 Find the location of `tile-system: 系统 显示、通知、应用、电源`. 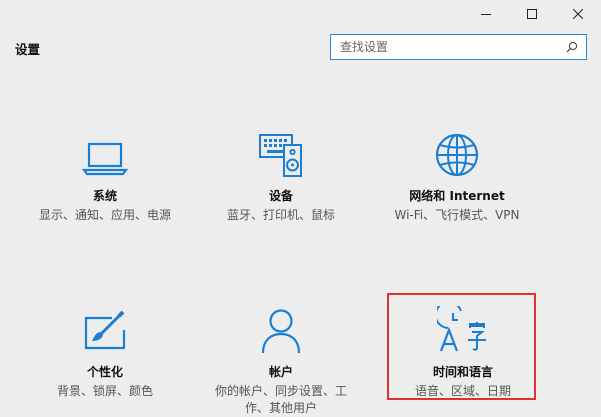

tile-system: 系统 显示、通知、应用、电源 is located at coordinates (105, 175).